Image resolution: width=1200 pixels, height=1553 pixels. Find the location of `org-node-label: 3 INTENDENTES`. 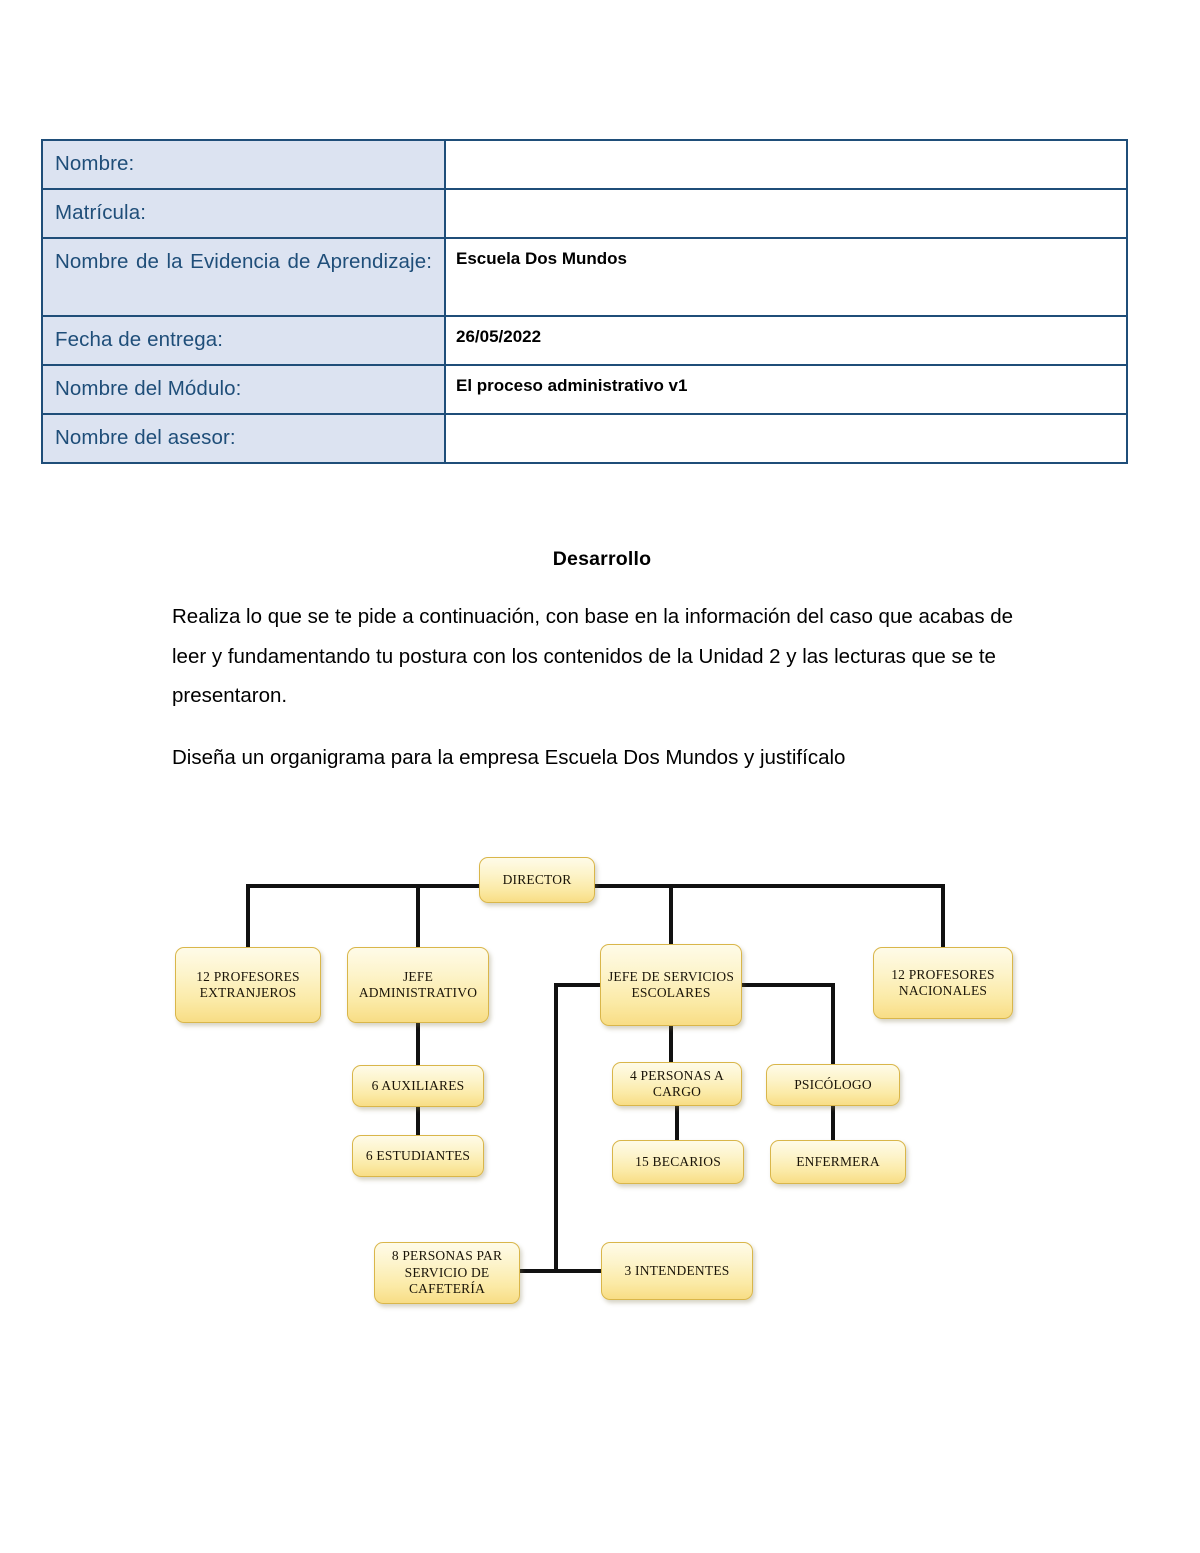

org-node-label: 3 INTENDENTES is located at coordinates (677, 1270).